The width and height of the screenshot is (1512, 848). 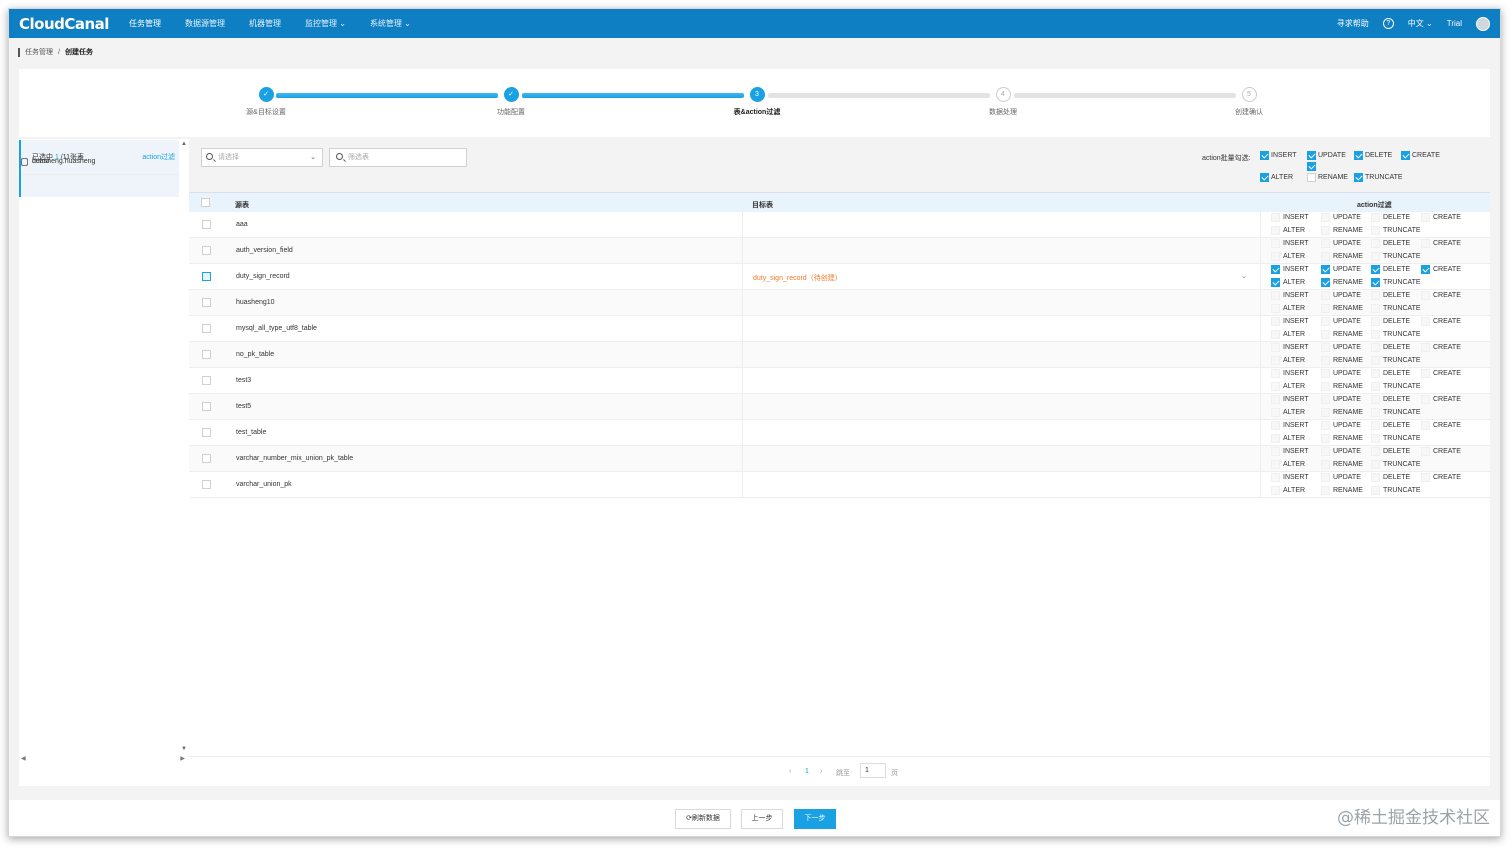 I want to click on user-name: Trial, so click(x=1454, y=23).